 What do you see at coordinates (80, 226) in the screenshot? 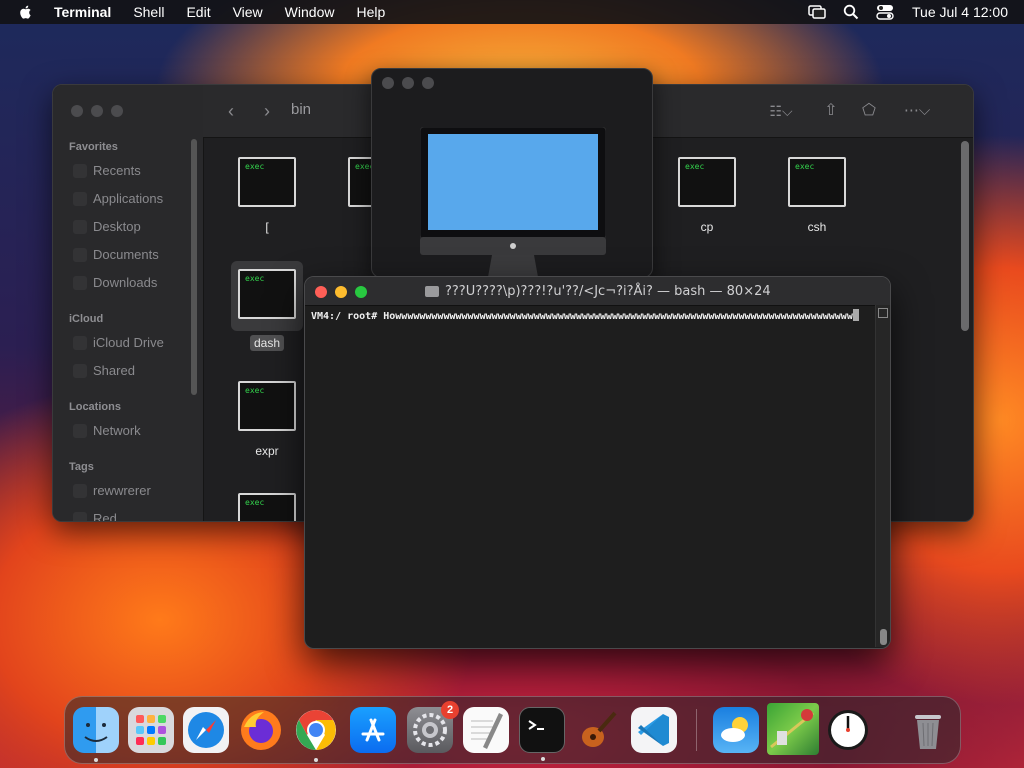
I see `desktop-icon` at bounding box center [80, 226].